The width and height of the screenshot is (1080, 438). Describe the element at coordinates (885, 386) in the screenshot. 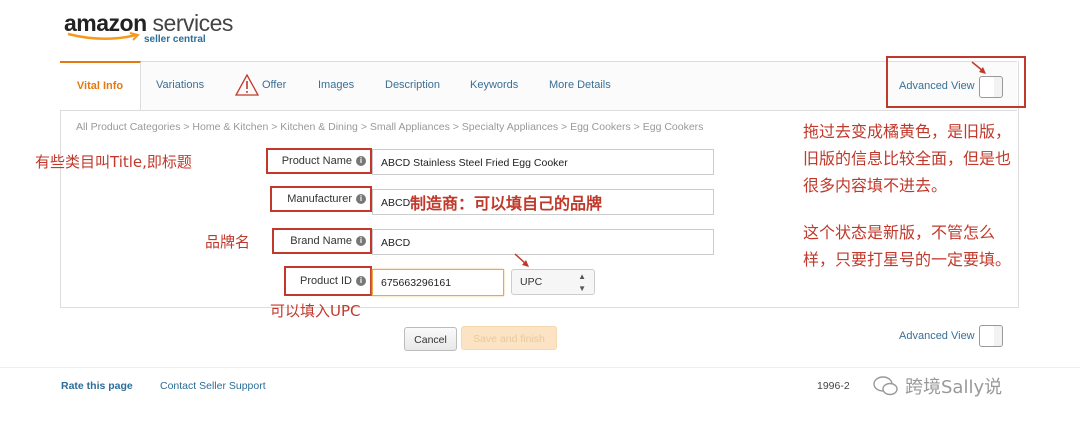

I see `wechat-logo-icon` at that location.